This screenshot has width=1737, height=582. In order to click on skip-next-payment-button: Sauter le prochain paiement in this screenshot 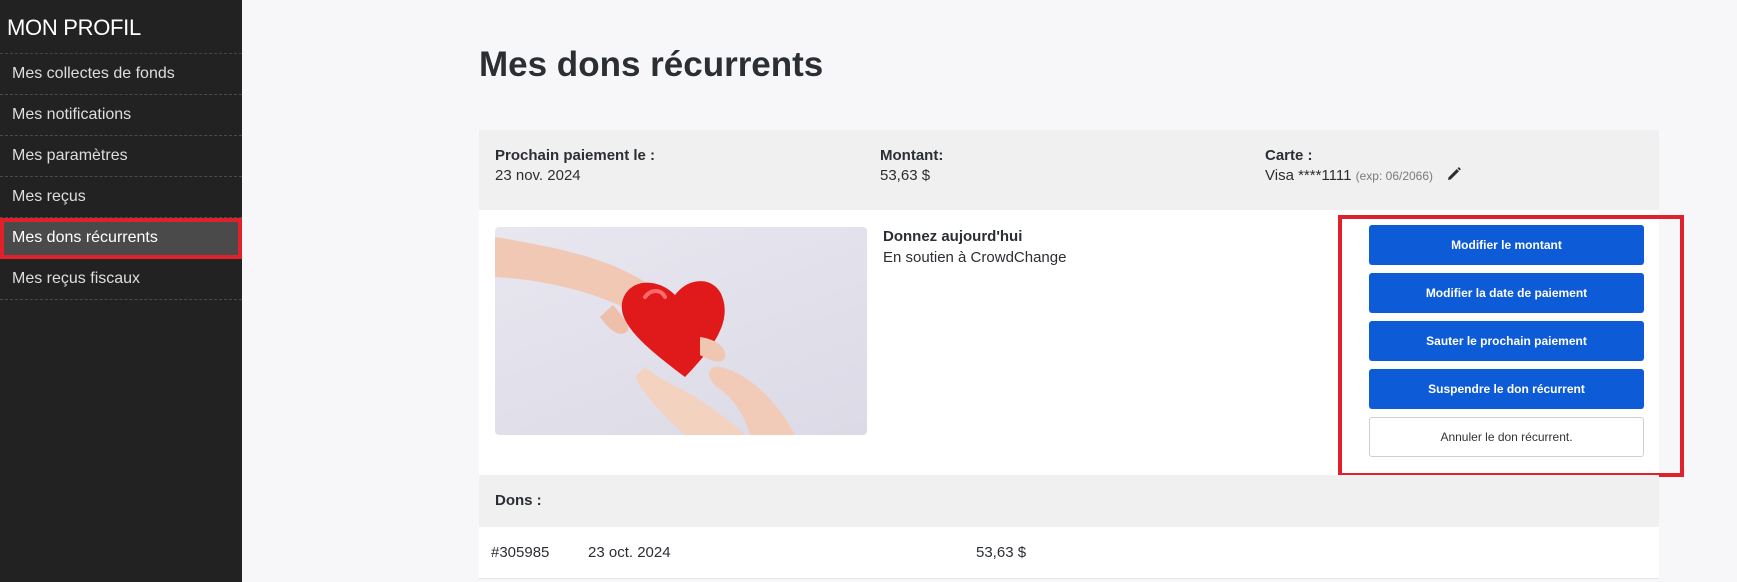, I will do `click(1506, 341)`.